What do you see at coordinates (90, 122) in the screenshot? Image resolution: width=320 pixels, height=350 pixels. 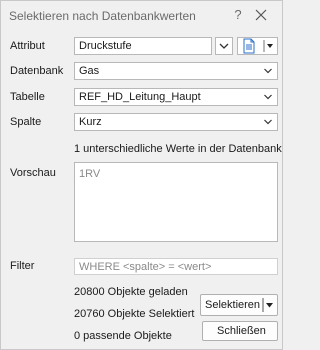 I see `spalte-value: Kurz` at bounding box center [90, 122].